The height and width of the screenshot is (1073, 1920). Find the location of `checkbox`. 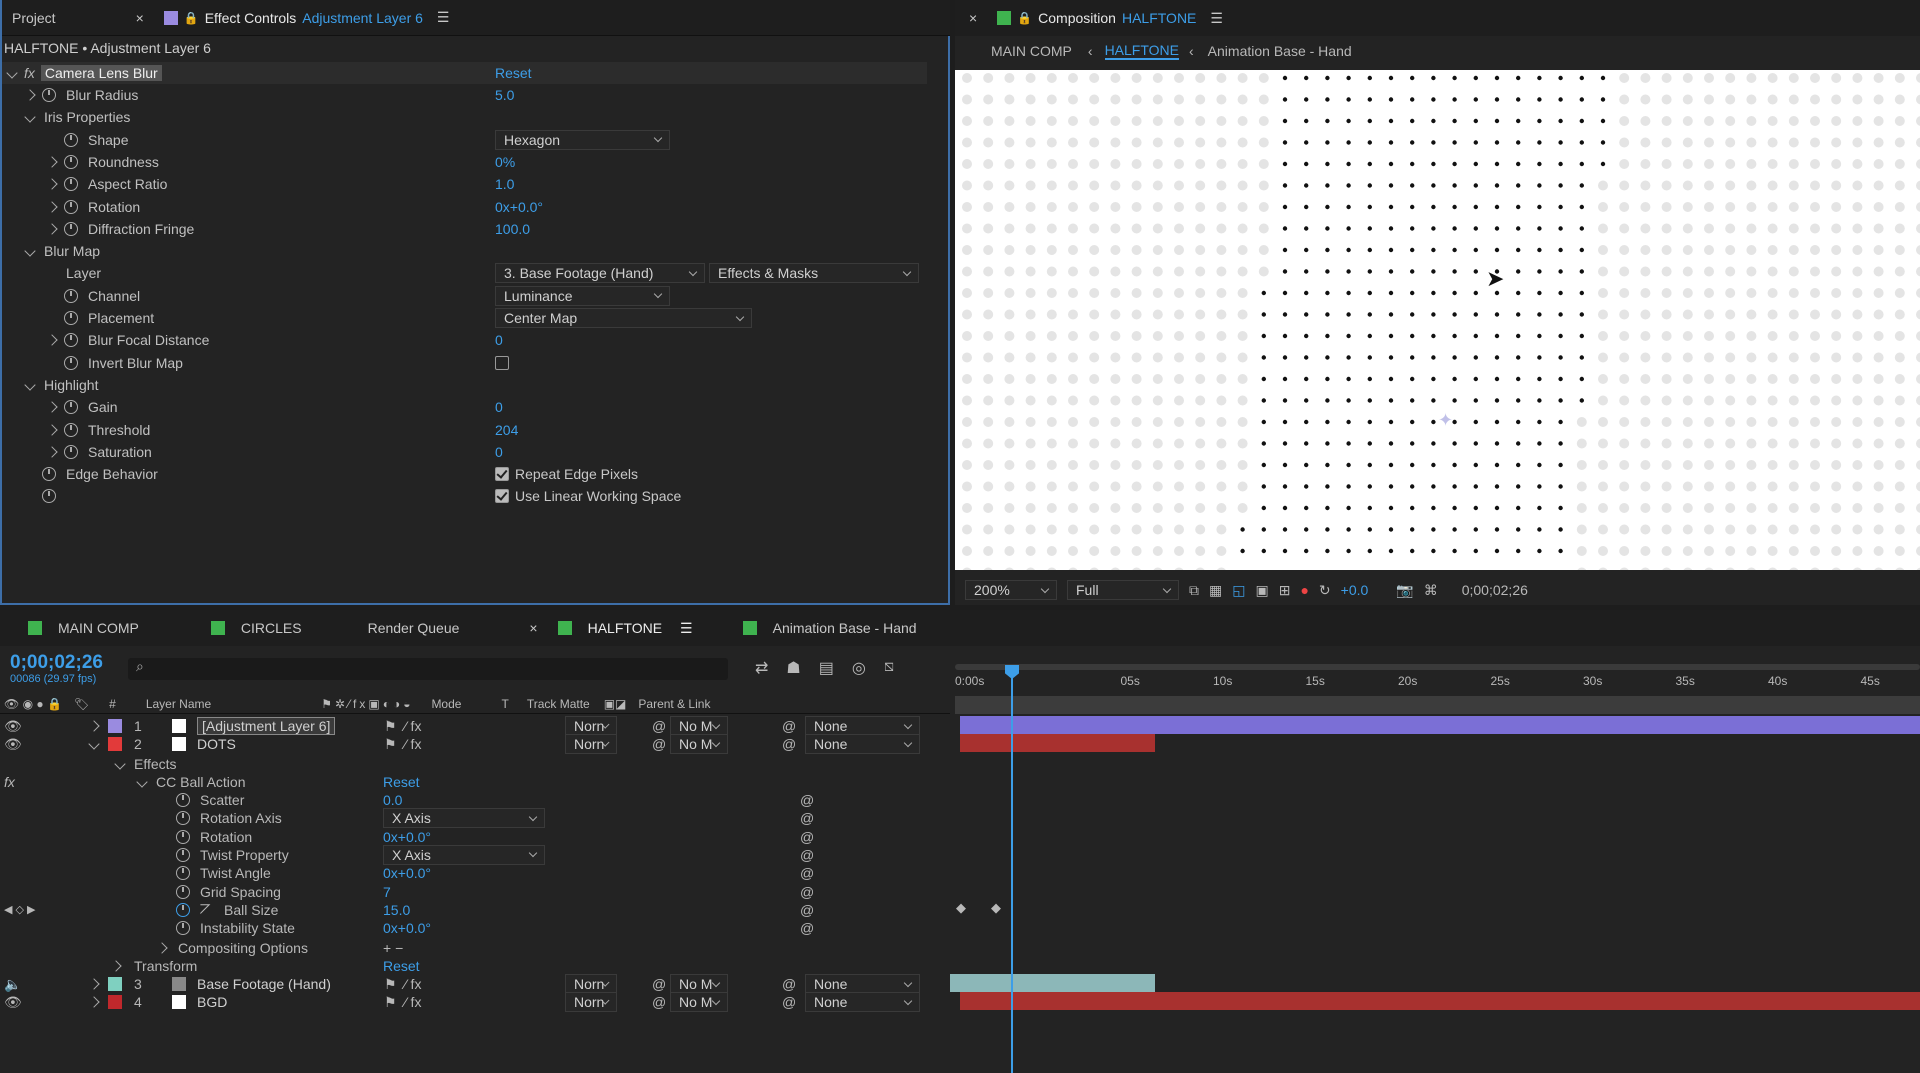

checkbox is located at coordinates (502, 362).